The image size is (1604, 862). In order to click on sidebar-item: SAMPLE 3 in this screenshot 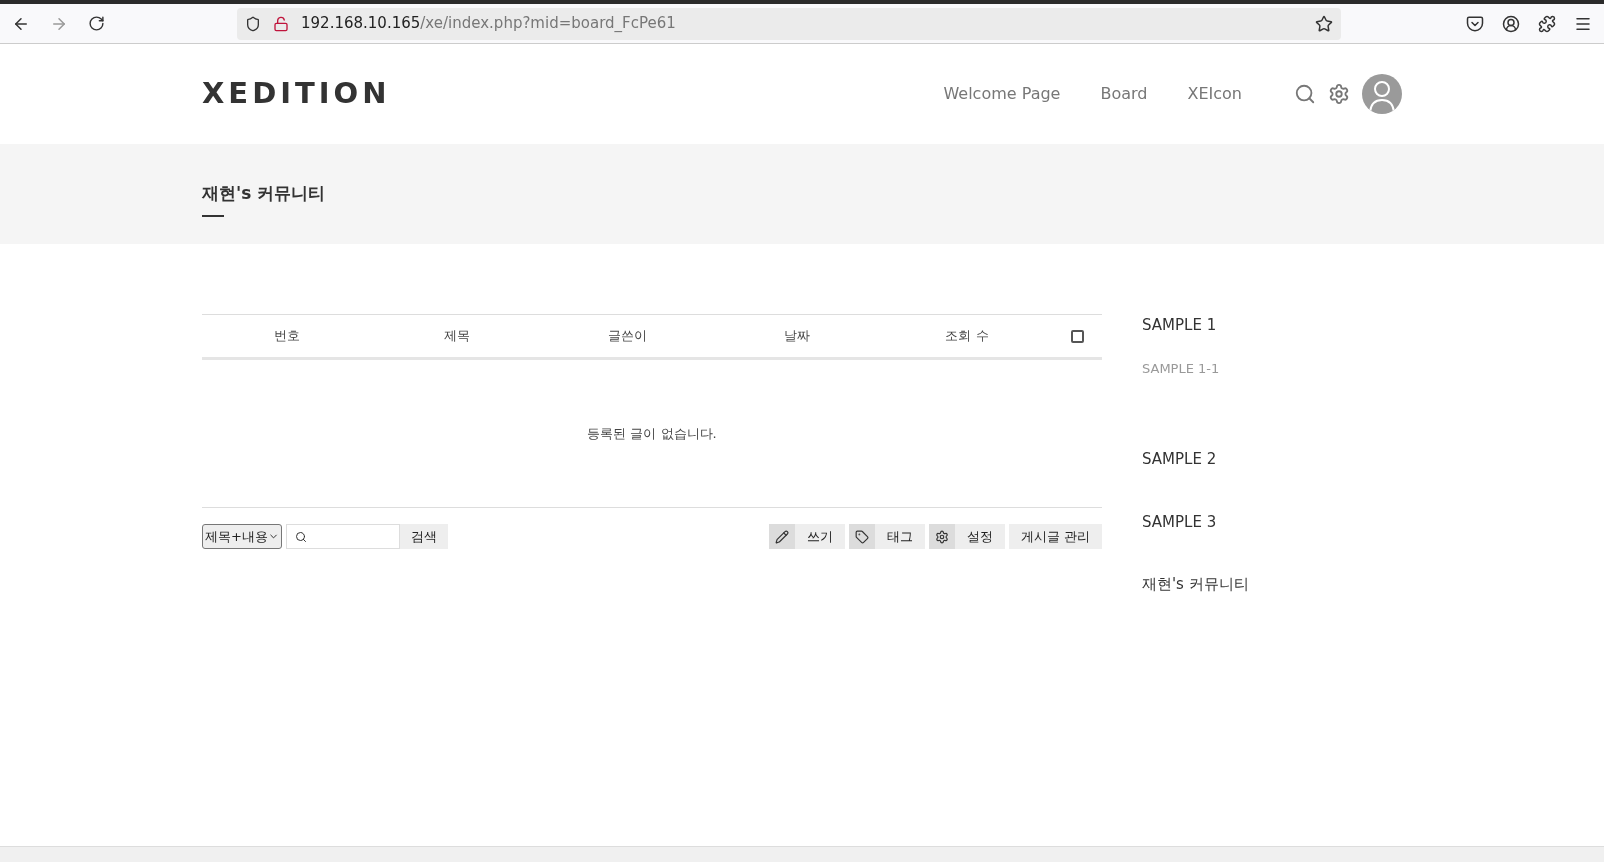, I will do `click(1195, 521)`.